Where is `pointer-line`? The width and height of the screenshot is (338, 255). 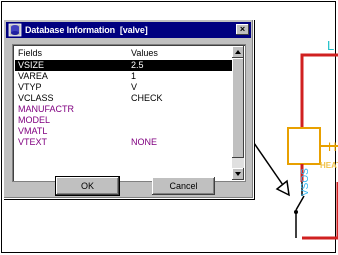 pointer-line is located at coordinates (269, 165).